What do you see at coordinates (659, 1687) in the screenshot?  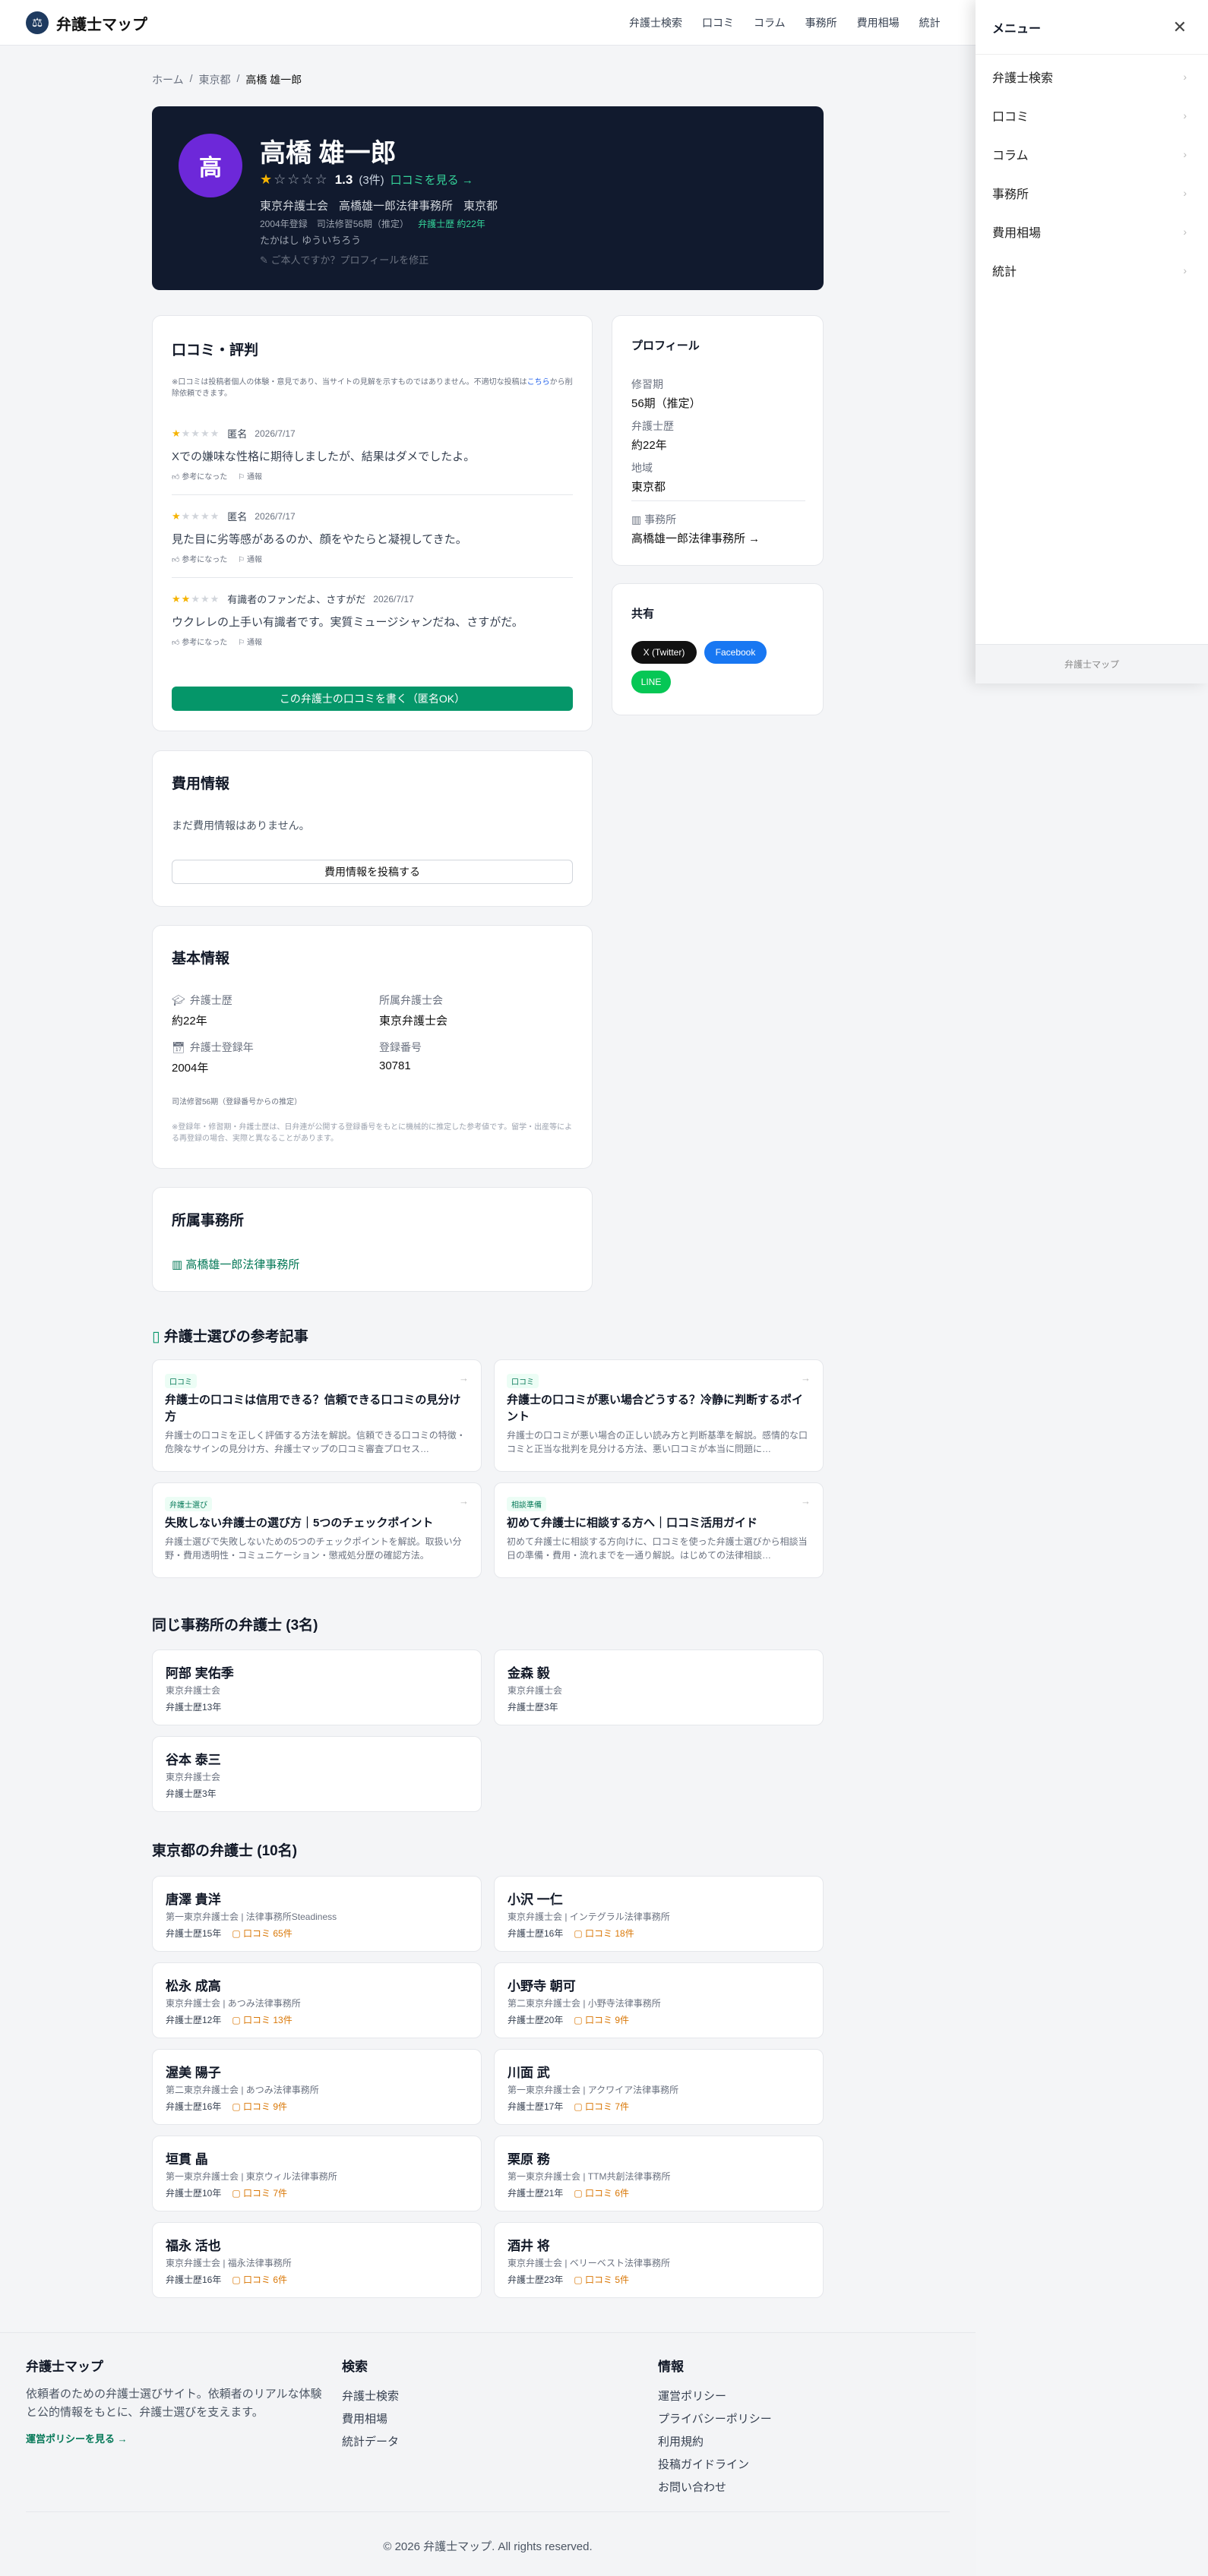 I see `lawyer-card: 金森 毅 東京弁護士会 弁護士歴3年` at bounding box center [659, 1687].